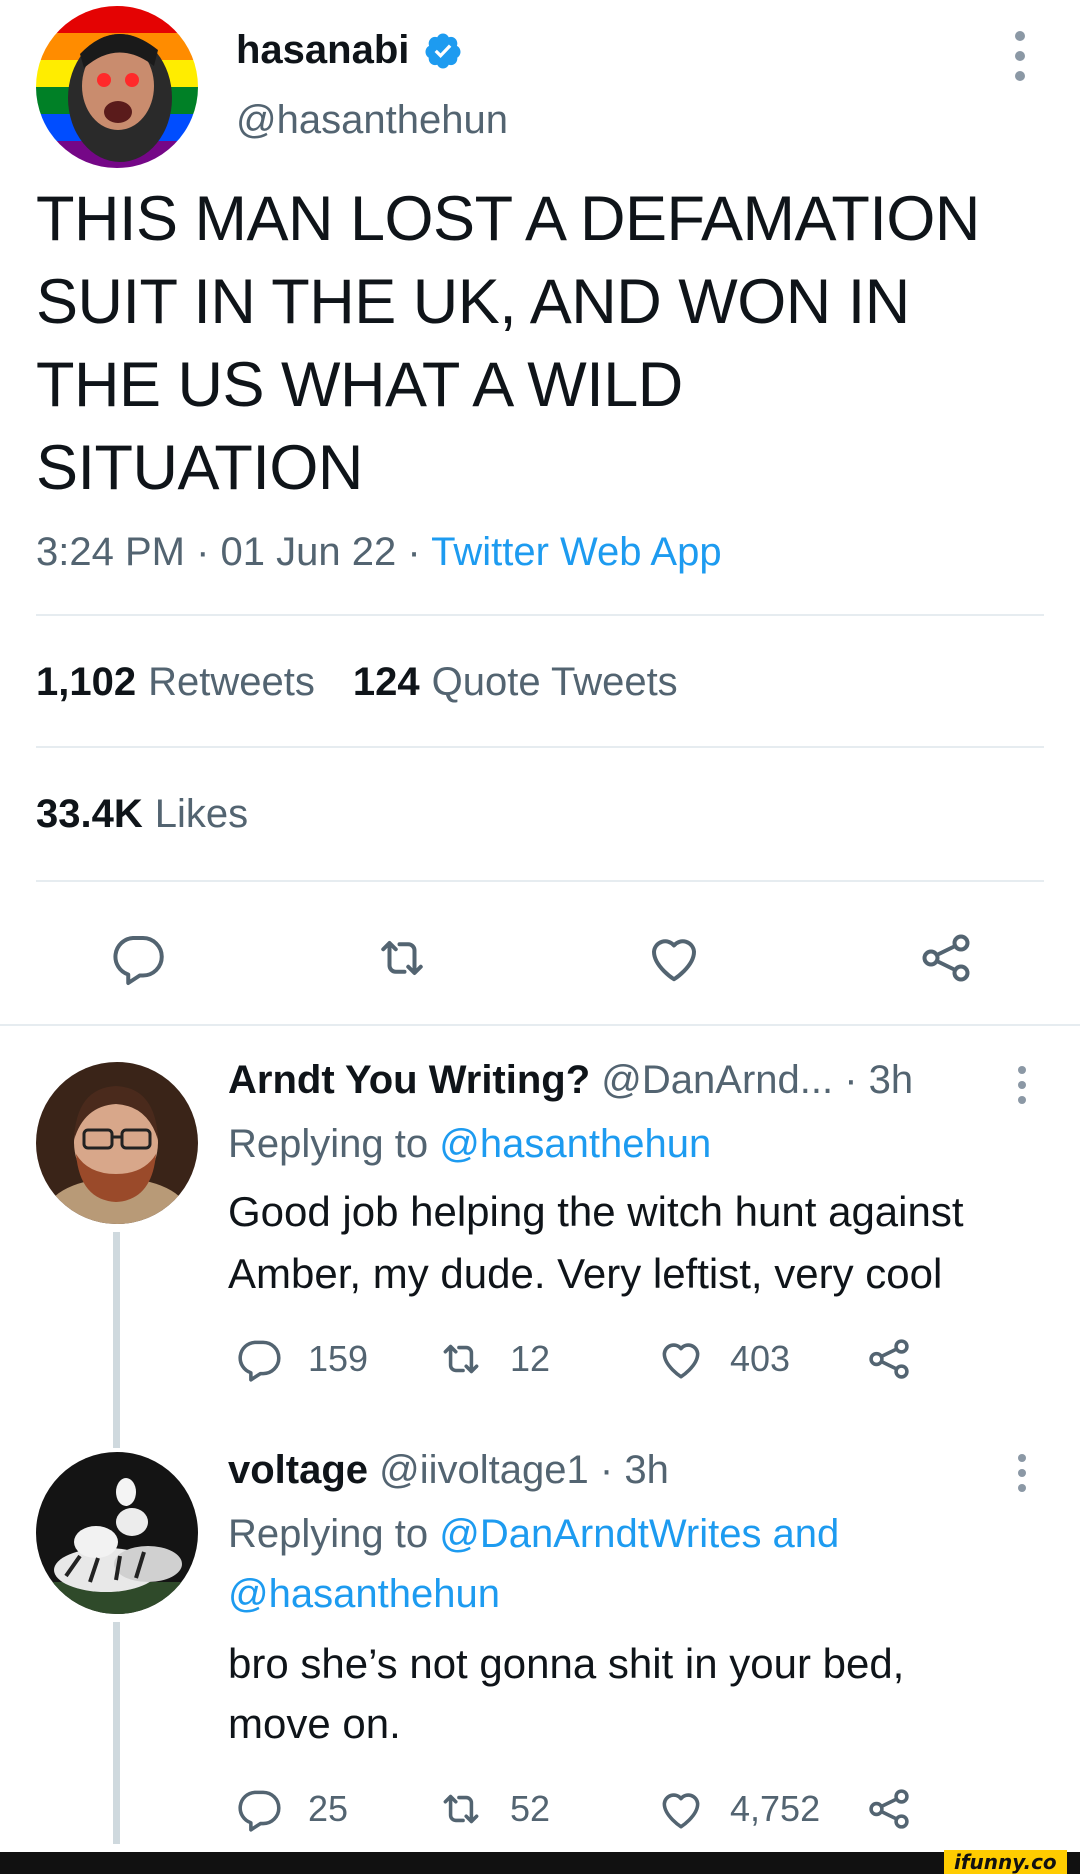 The height and width of the screenshot is (1874, 1080). I want to click on retweet-button: 12, so click(493, 1359).